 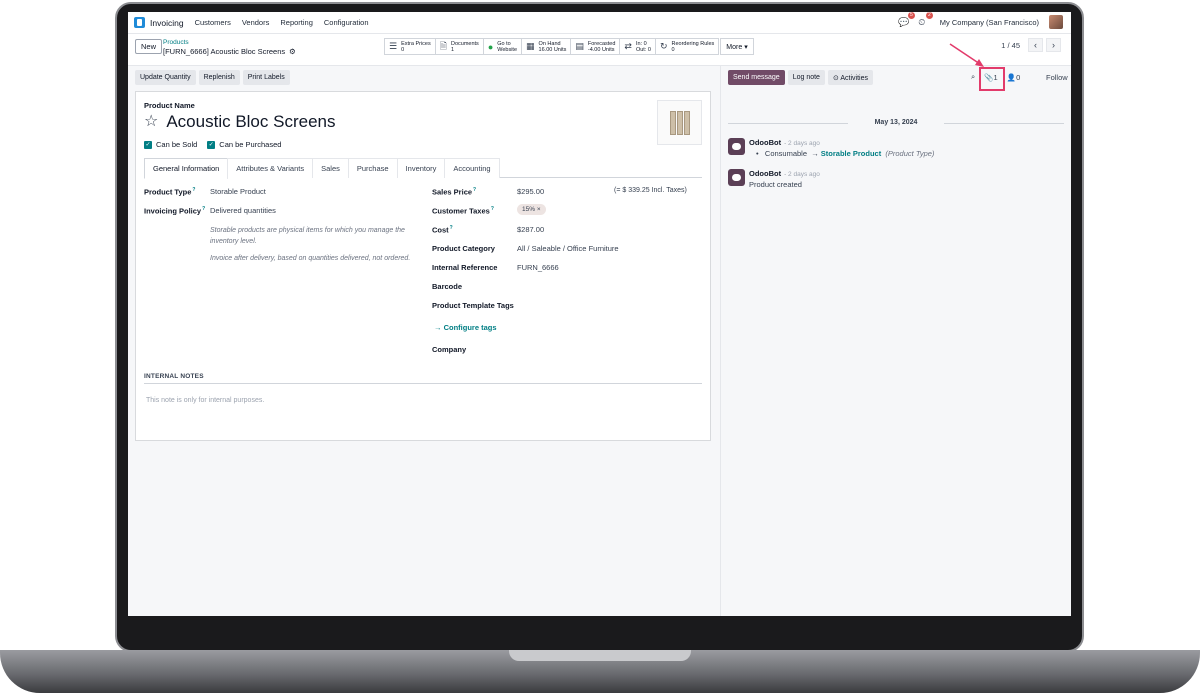 I want to click on app-menu-icon, so click(x=139, y=22).